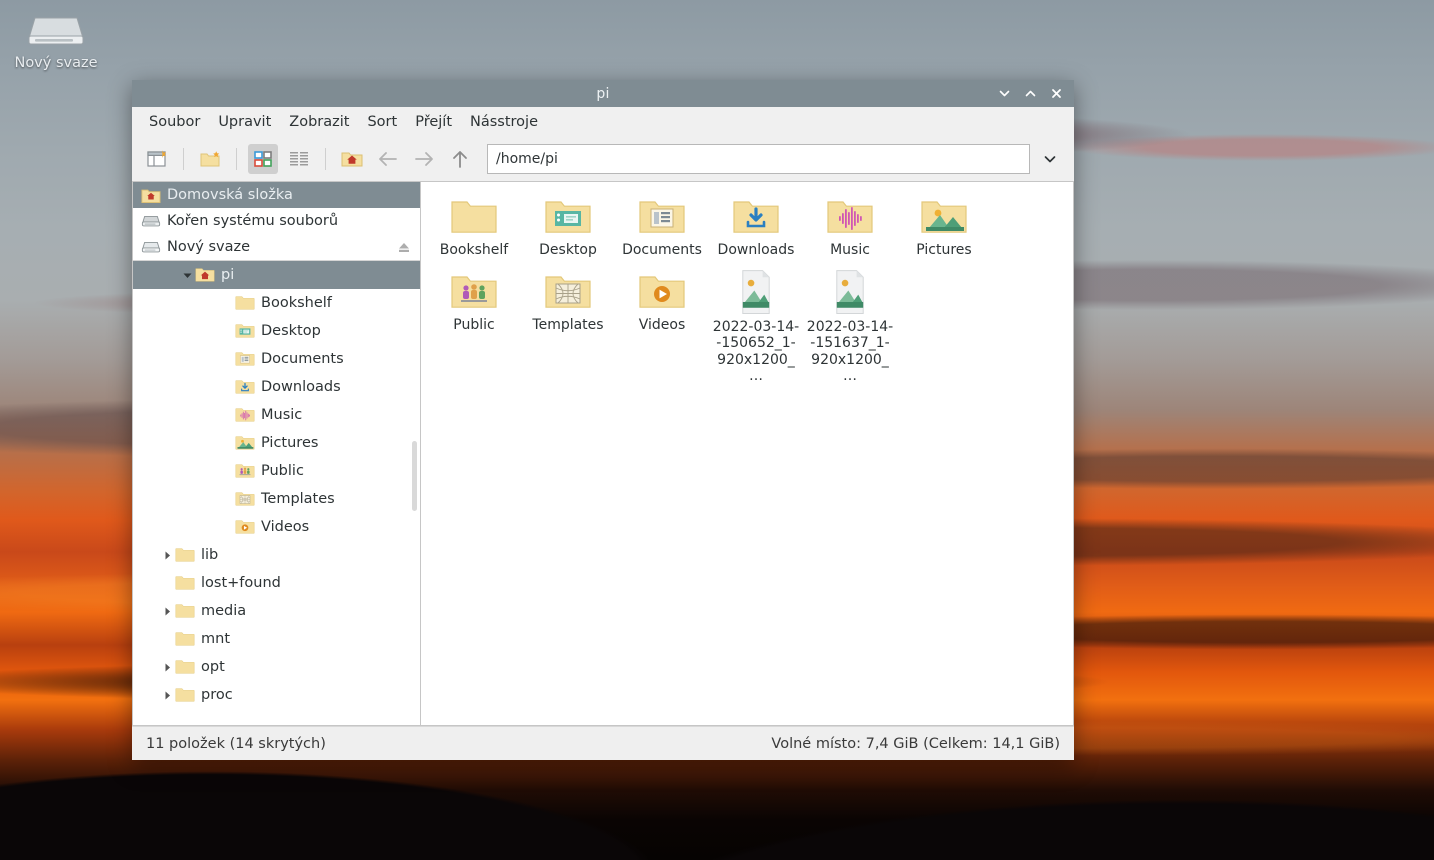  What do you see at coordinates (944, 250) in the screenshot?
I see `file-item-label: Pictures` at bounding box center [944, 250].